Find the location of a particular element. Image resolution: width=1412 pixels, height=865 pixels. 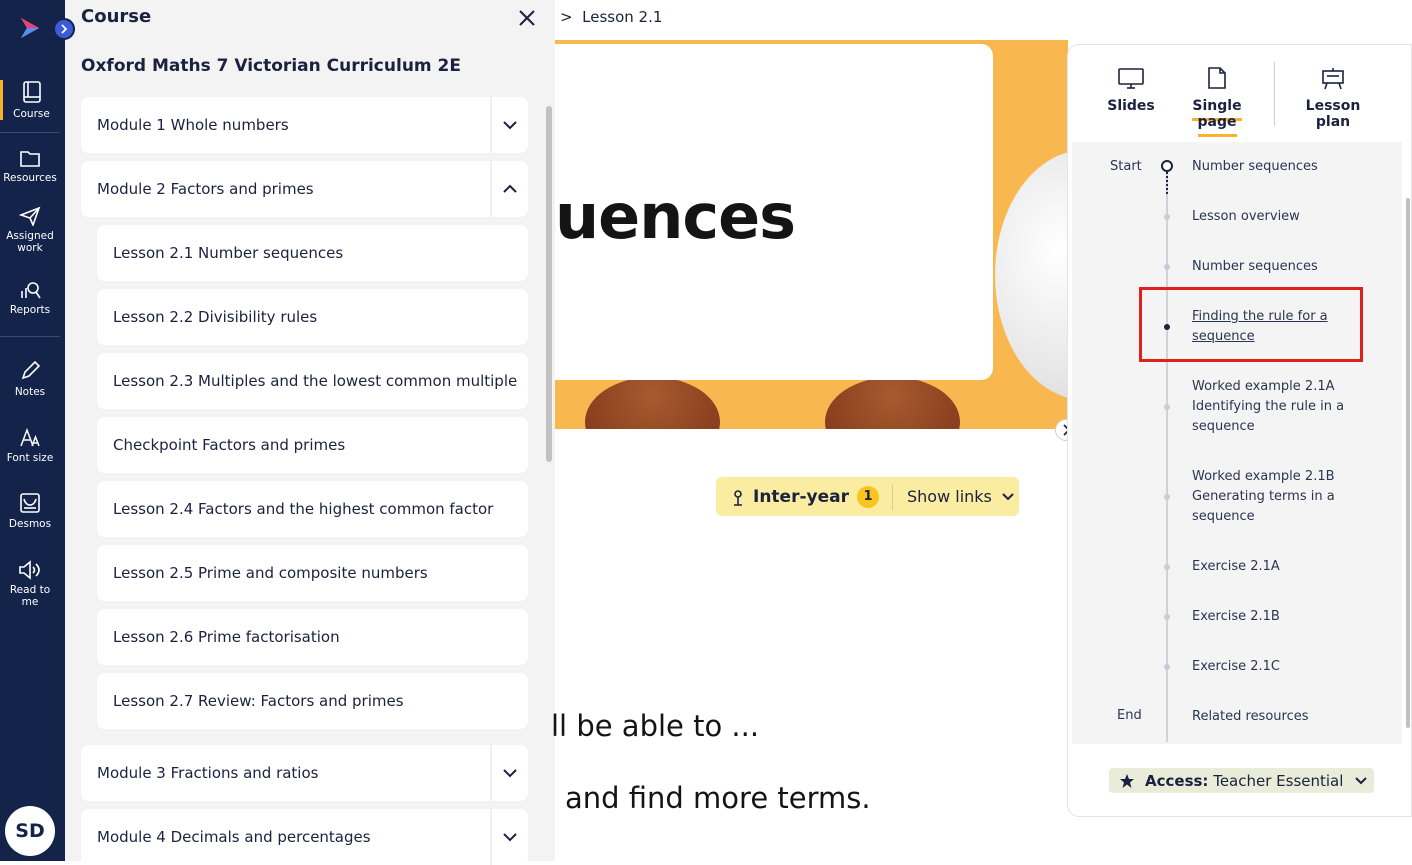

module-item: Module 3 Fractions and ratios is located at coordinates (304, 773).